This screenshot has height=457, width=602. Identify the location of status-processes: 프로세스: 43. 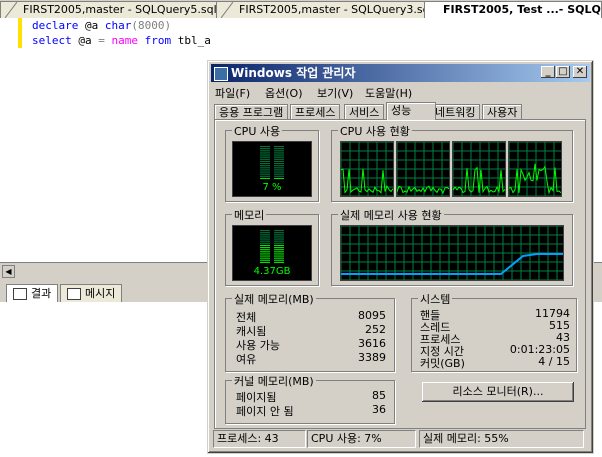
(259, 439).